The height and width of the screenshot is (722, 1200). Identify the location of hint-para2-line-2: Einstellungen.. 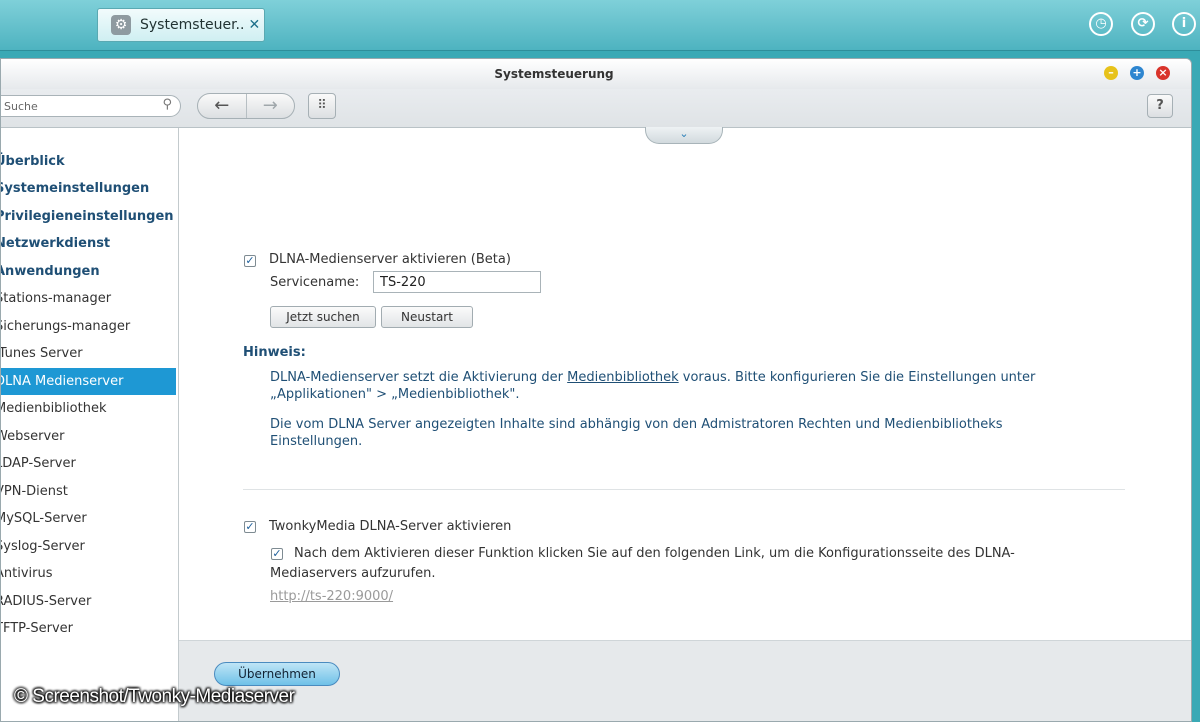
(316, 441).